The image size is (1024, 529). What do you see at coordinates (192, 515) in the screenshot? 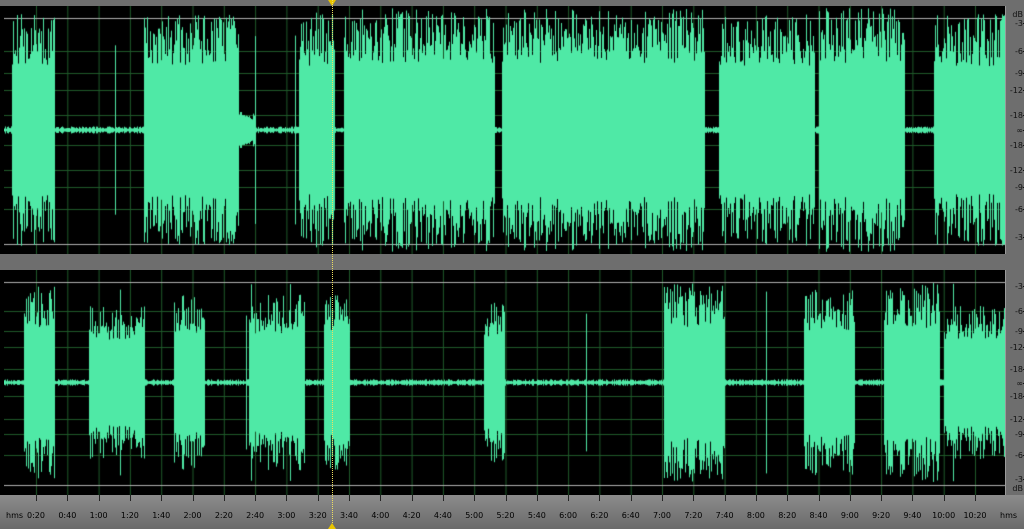
I see `time-tick-label: 2:00` at bounding box center [192, 515].